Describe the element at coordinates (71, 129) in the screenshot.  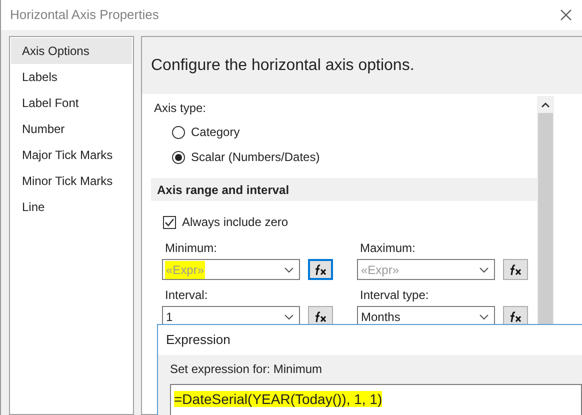
I see `sidebar-item: Number` at that location.